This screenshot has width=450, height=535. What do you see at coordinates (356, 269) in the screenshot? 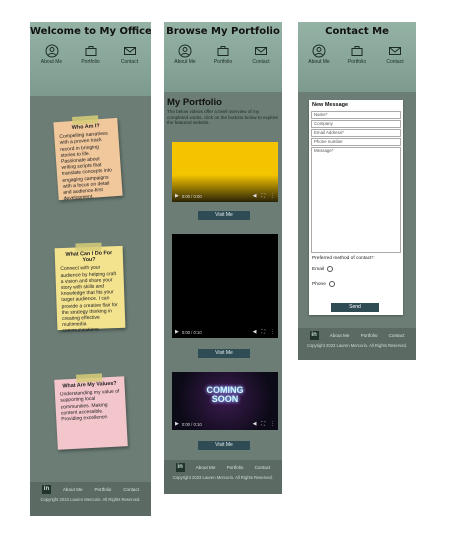
I see `email-radio: Email` at bounding box center [356, 269].